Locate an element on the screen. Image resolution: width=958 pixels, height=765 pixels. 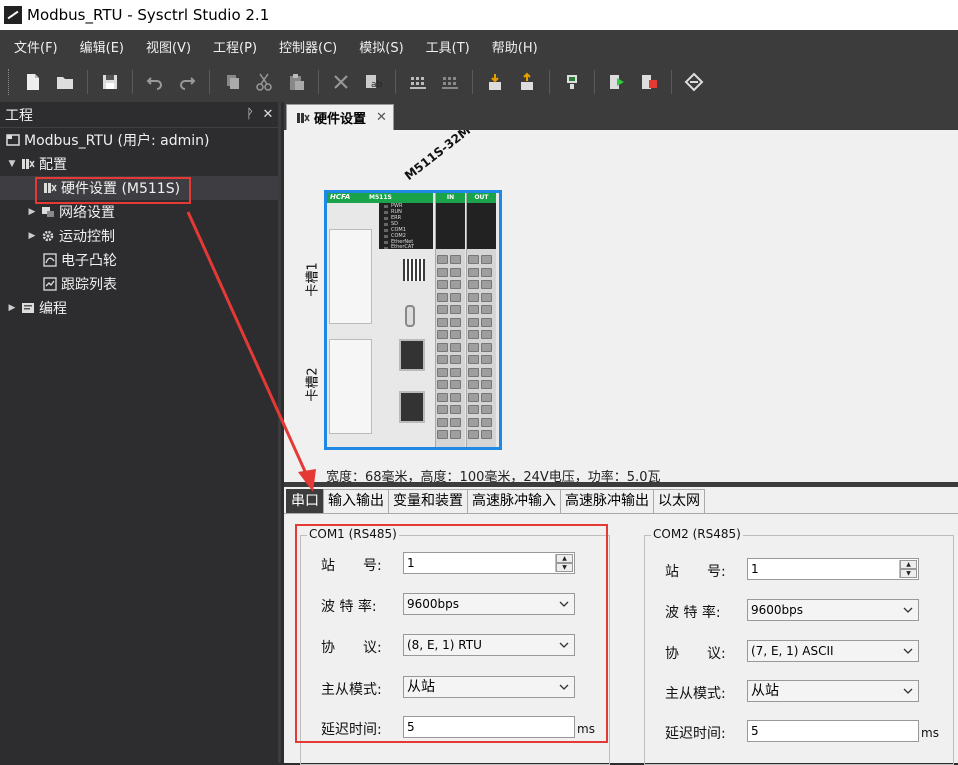
tree-item-network: ▶ 网络设置 is located at coordinates (139, 212).